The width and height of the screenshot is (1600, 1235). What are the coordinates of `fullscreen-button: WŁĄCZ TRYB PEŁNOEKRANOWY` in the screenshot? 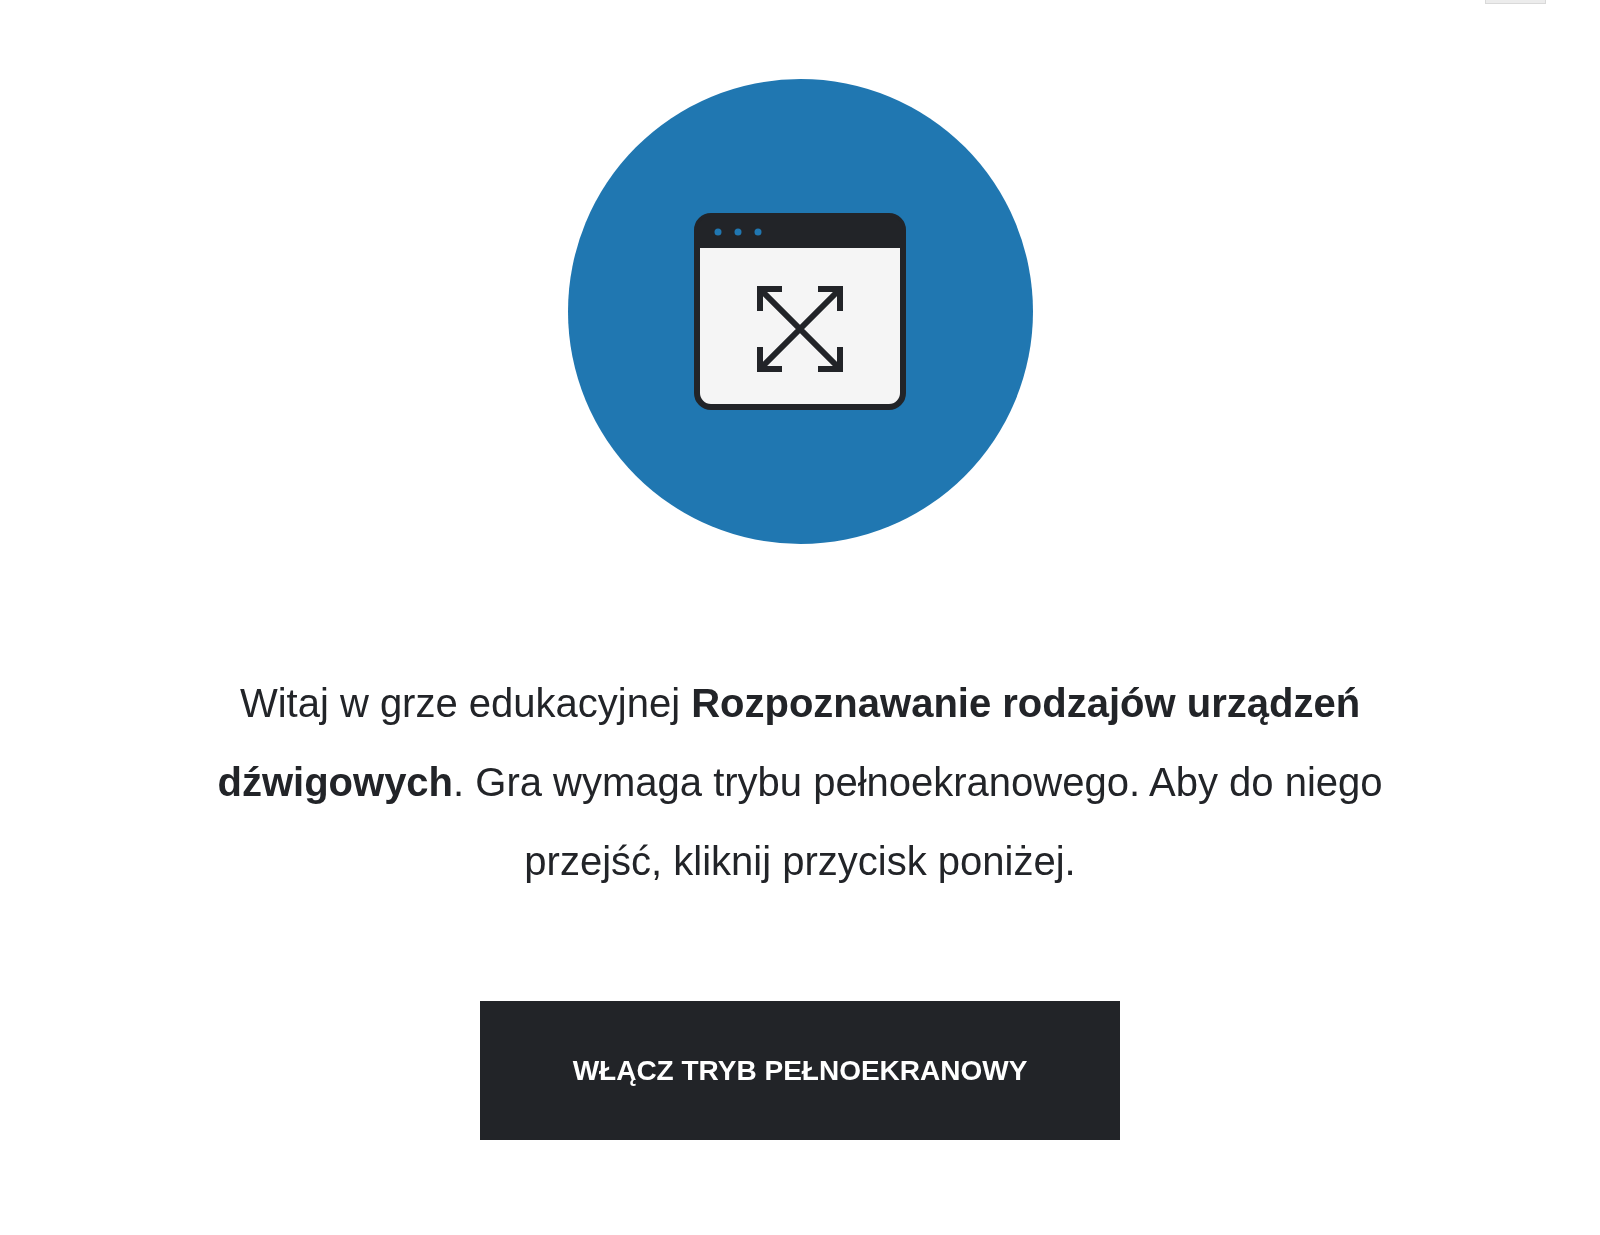 It's located at (800, 1070).